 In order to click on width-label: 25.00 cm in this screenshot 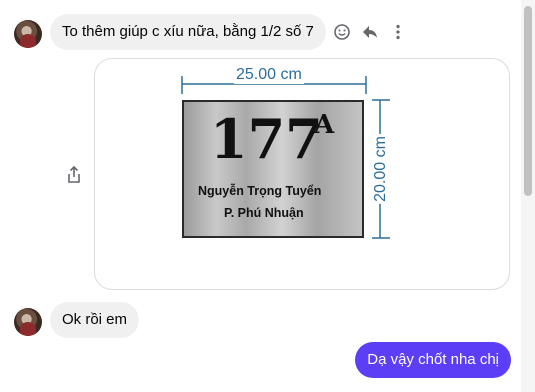, I will do `click(269, 75)`.